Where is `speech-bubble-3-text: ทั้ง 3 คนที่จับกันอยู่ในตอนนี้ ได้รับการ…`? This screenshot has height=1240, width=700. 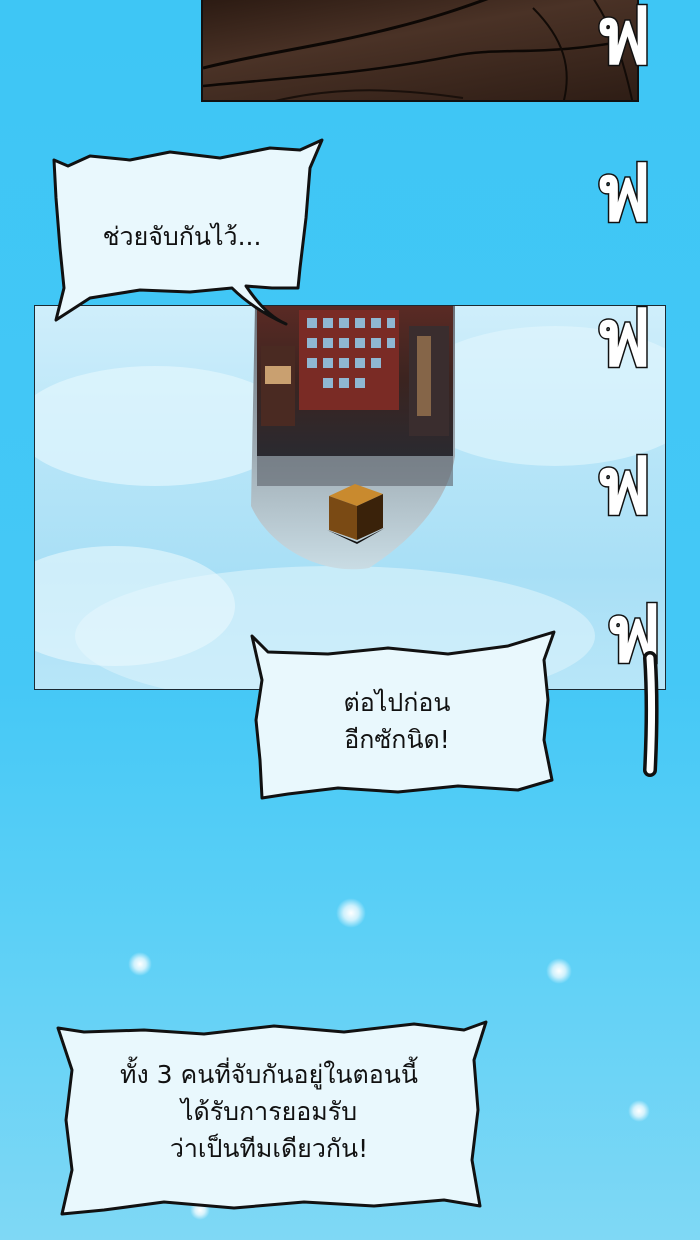 speech-bubble-3-text: ทั้ง 3 คนที่จับกันอยู่ในตอนนี้ ได้รับการ… is located at coordinates (269, 1111).